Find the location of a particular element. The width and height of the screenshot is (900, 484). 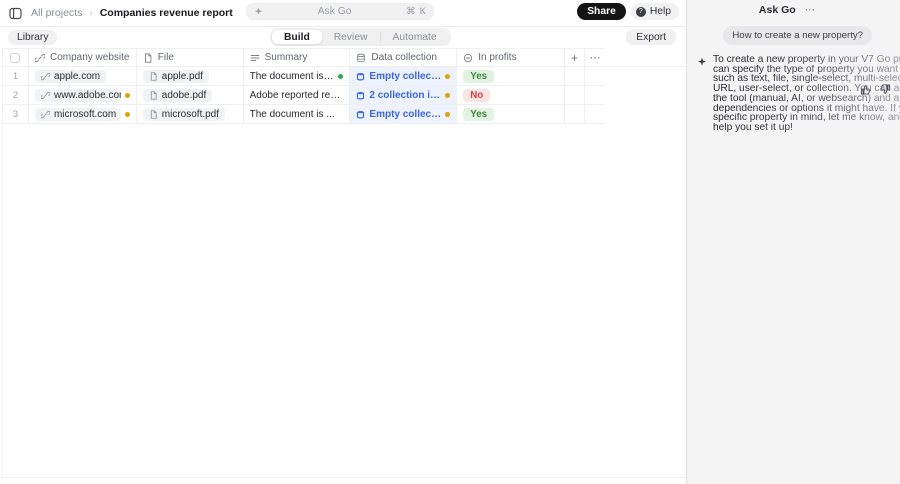

thumbs-down-button is located at coordinates (885, 89).